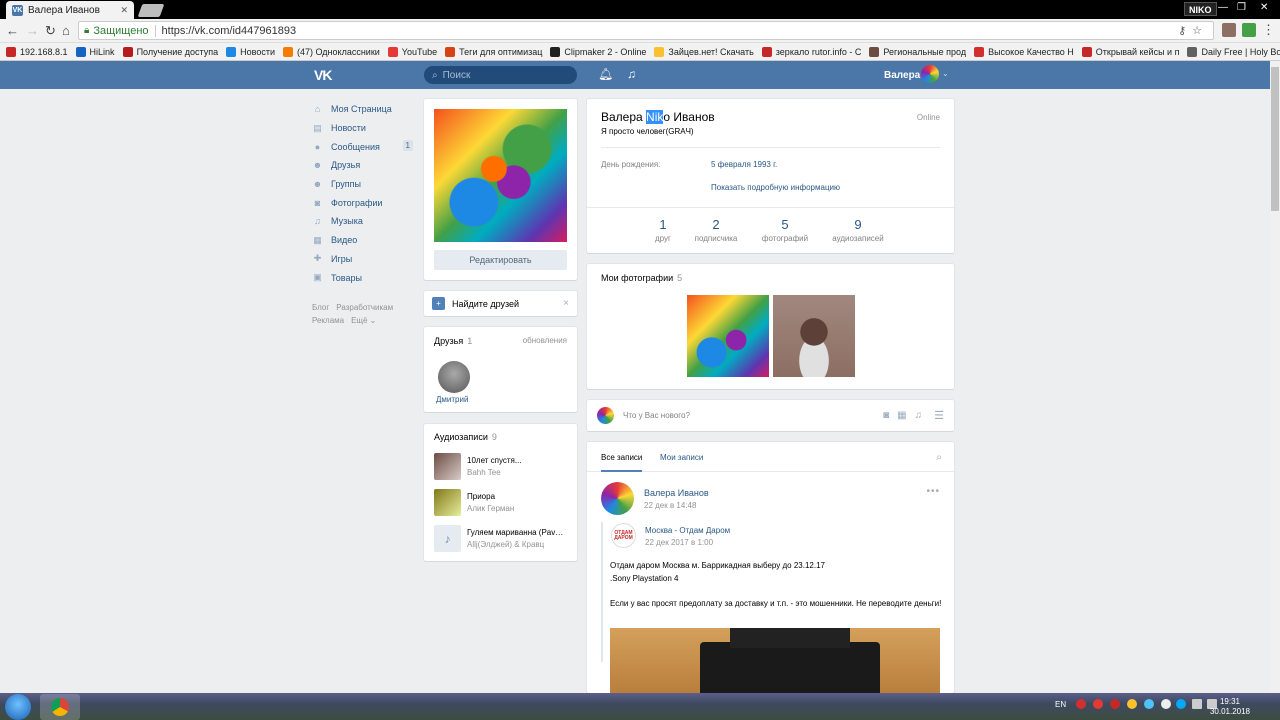 This screenshot has width=1280, height=720. Describe the element at coordinates (364, 184) in the screenshot. I see `sidebar-item: ☻ Группы` at that location.